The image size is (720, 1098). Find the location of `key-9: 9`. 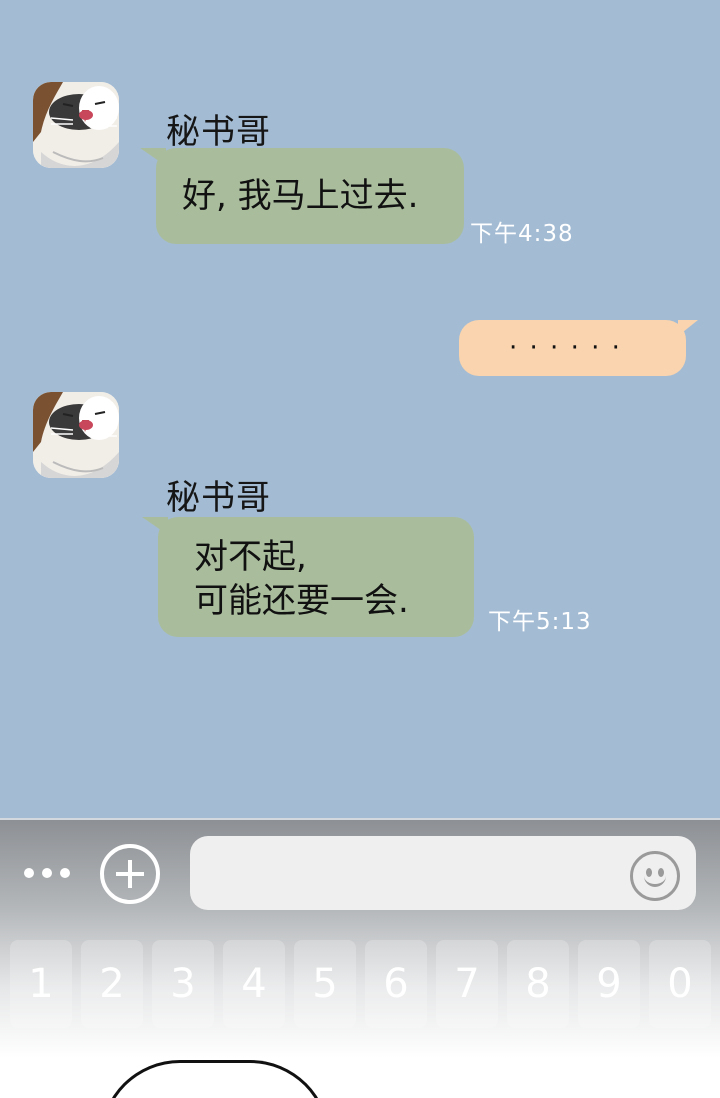

key-9: 9 is located at coordinates (609, 984).